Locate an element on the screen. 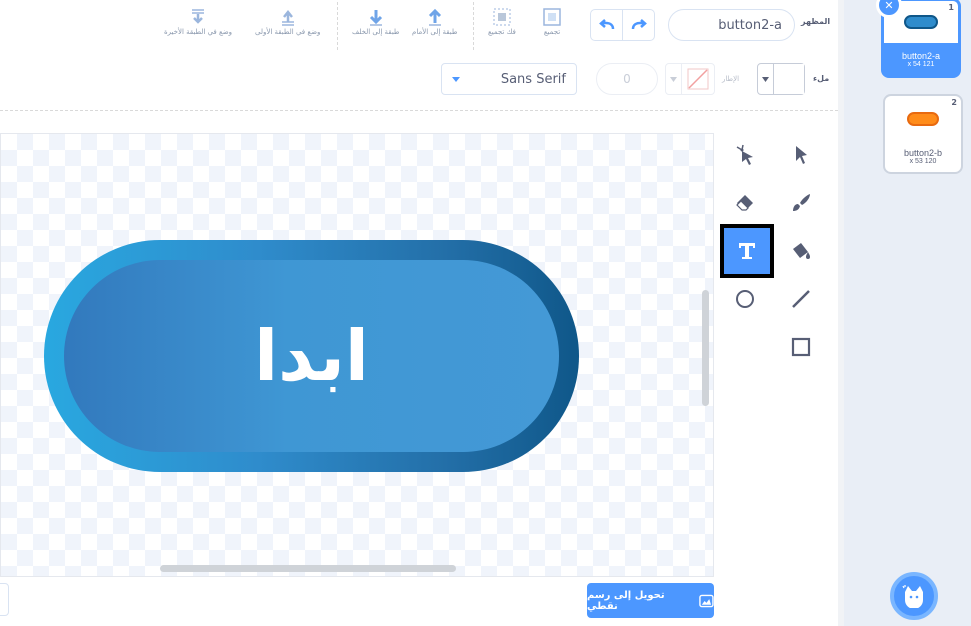 This screenshot has width=971, height=626. line-icon is located at coordinates (801, 299).